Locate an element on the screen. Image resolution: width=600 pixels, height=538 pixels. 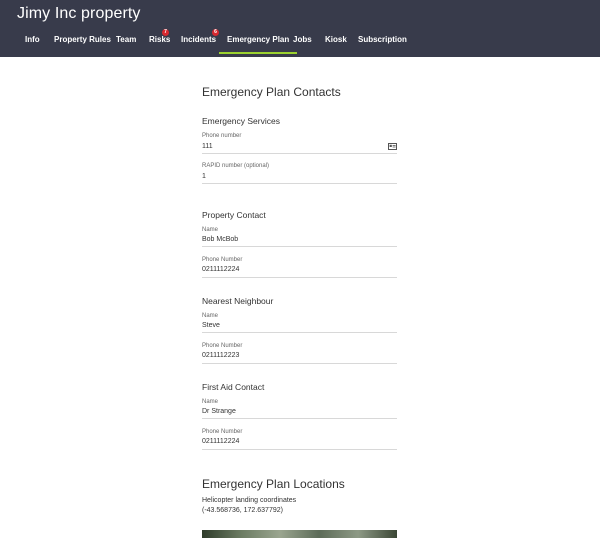
tab-risks-label: Risks is located at coordinates (160, 39).